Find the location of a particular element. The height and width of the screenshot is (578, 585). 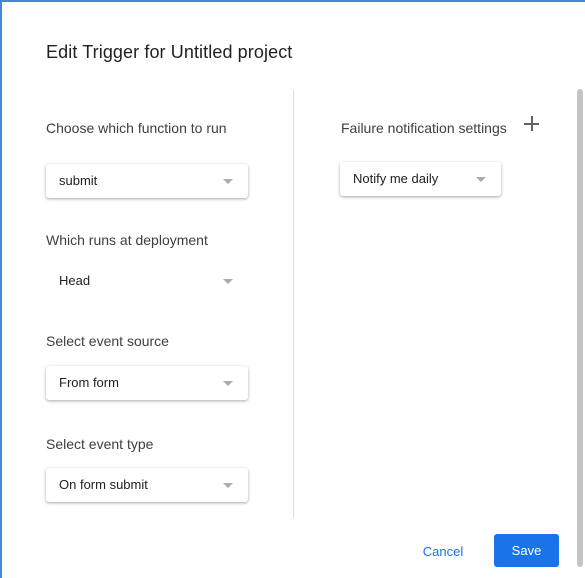

plus-icon is located at coordinates (532, 124).